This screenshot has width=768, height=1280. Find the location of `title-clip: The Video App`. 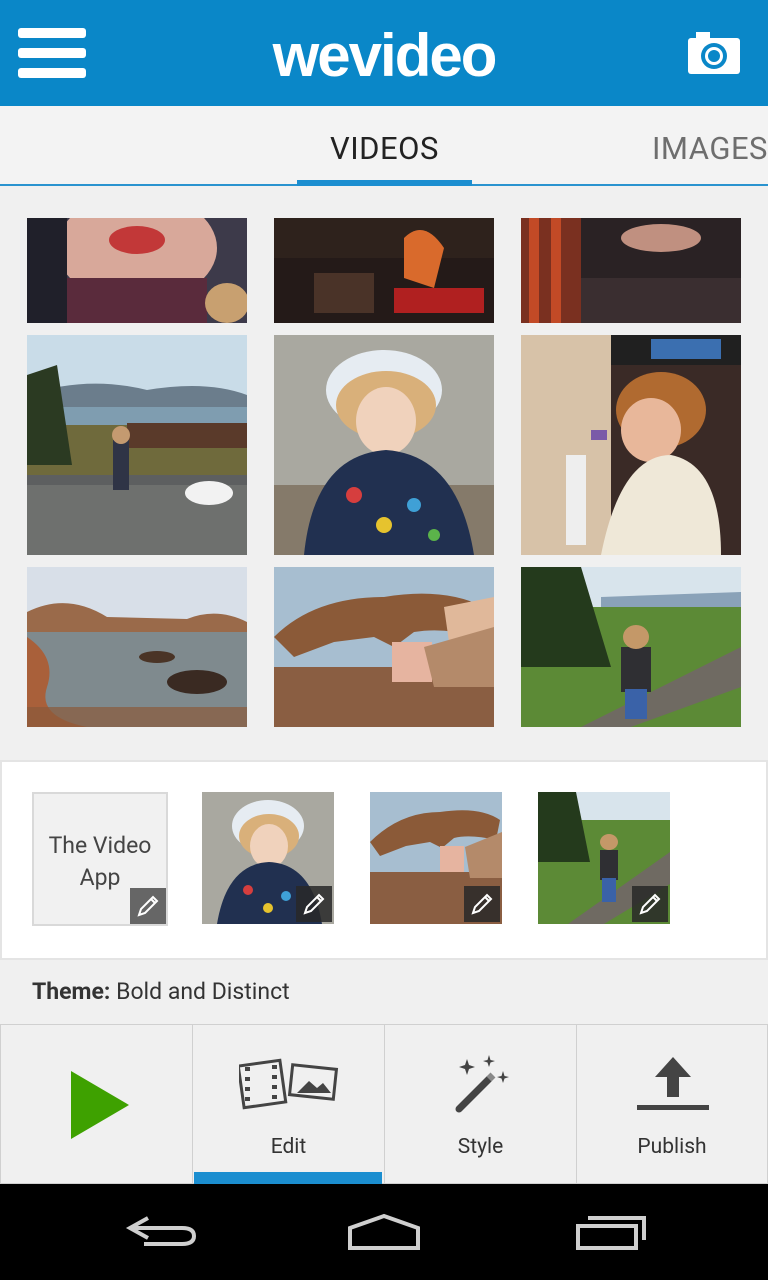

title-clip: The Video App is located at coordinates (100, 859).